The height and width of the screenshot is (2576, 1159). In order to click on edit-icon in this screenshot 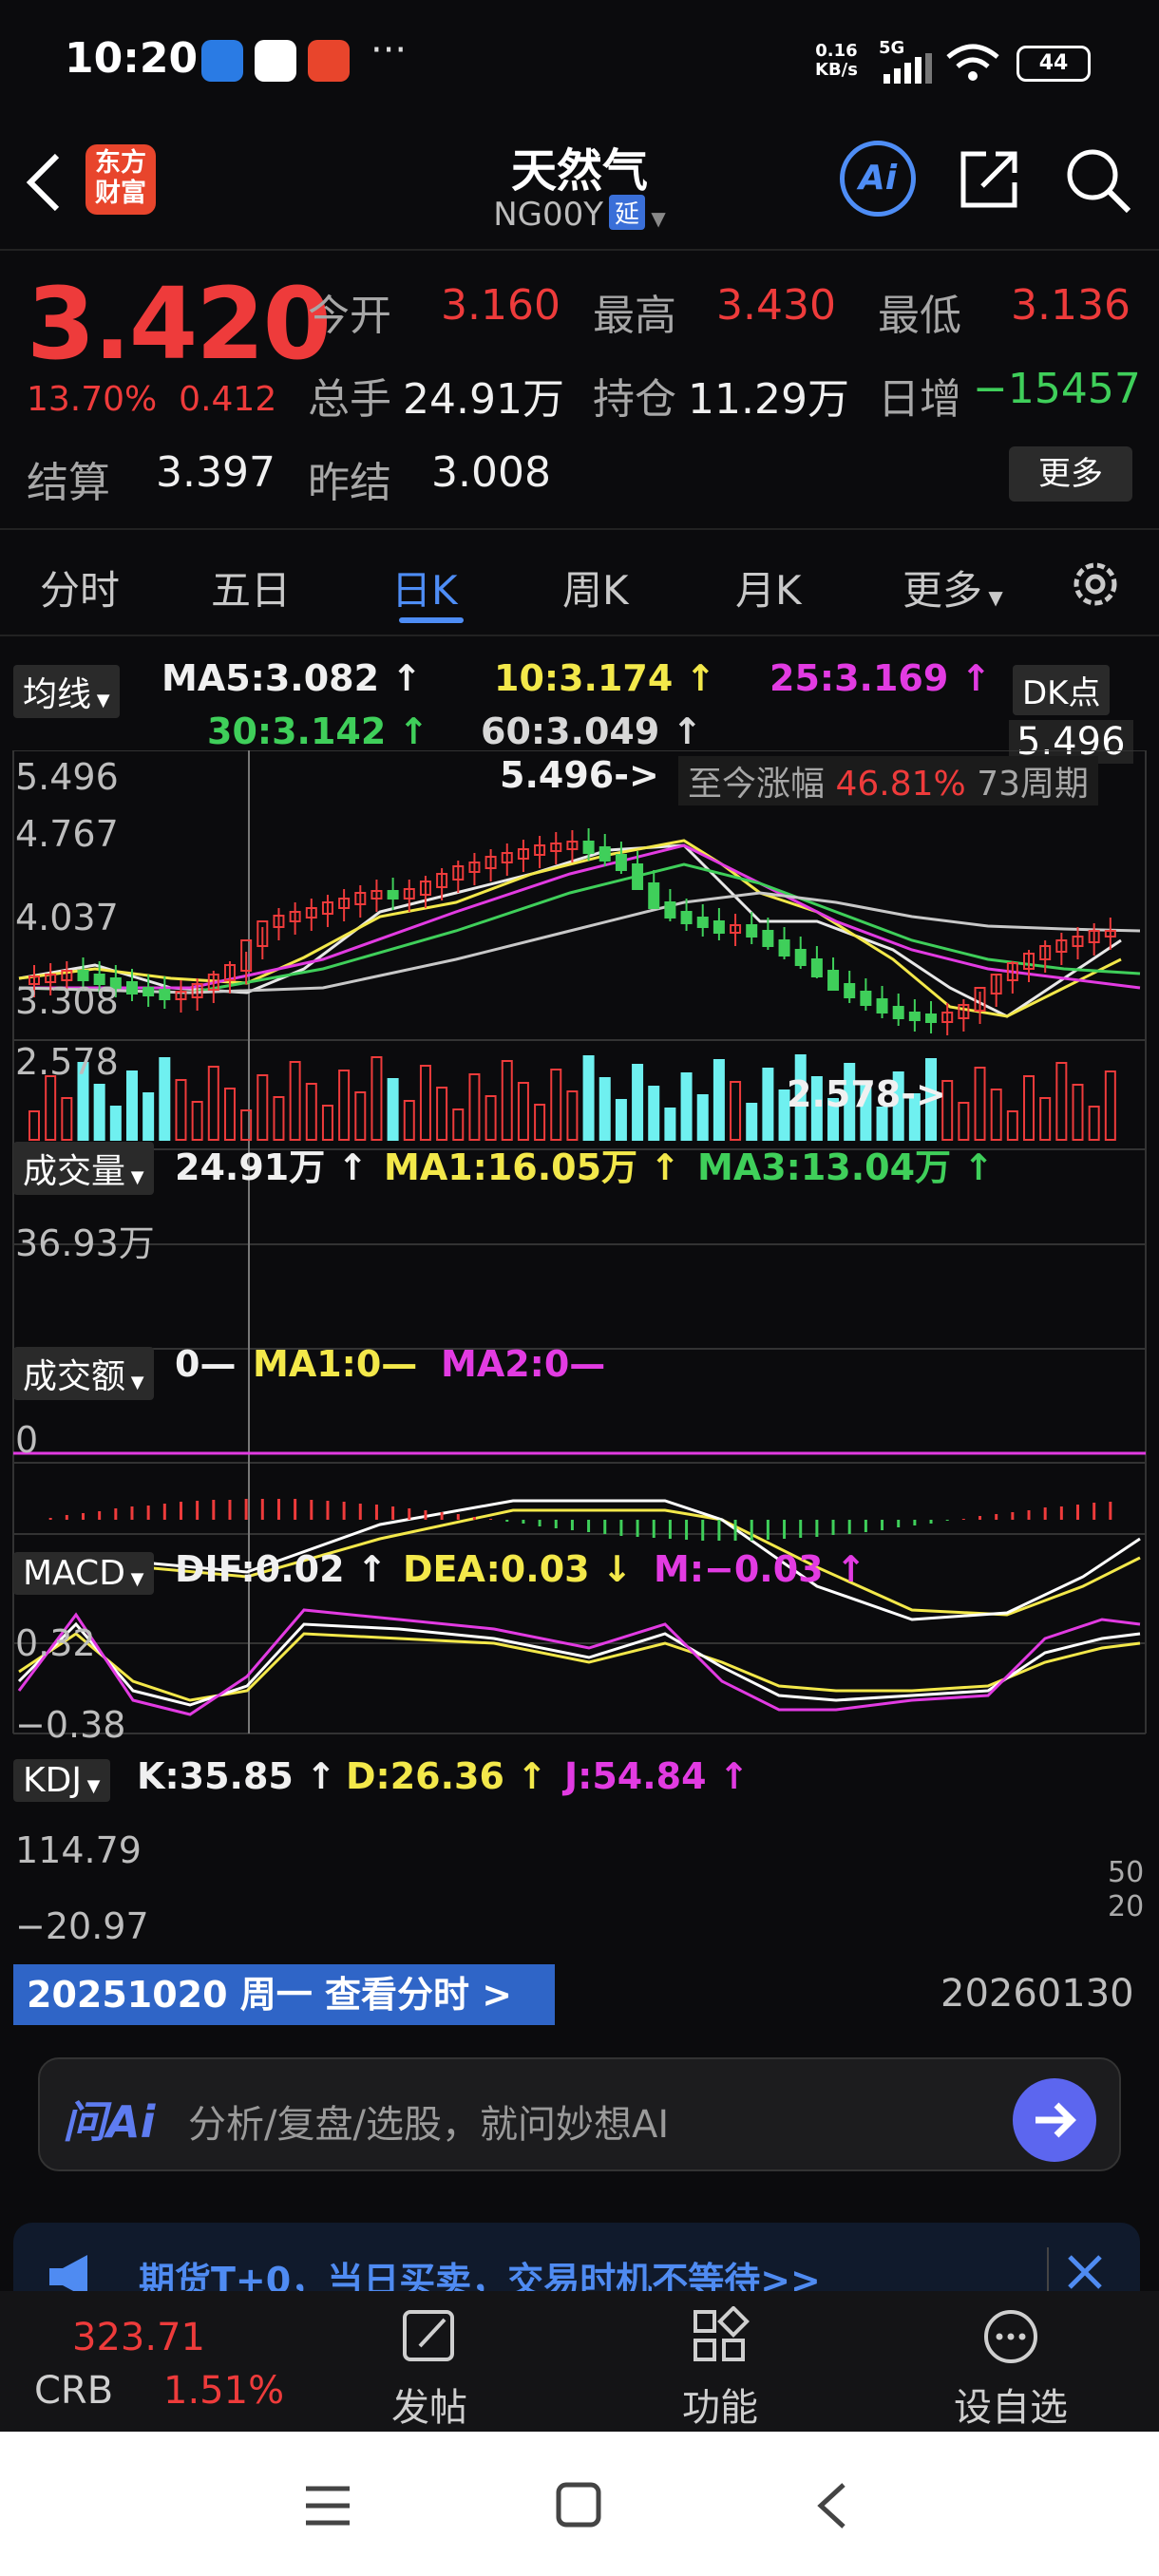, I will do `click(428, 2335)`.